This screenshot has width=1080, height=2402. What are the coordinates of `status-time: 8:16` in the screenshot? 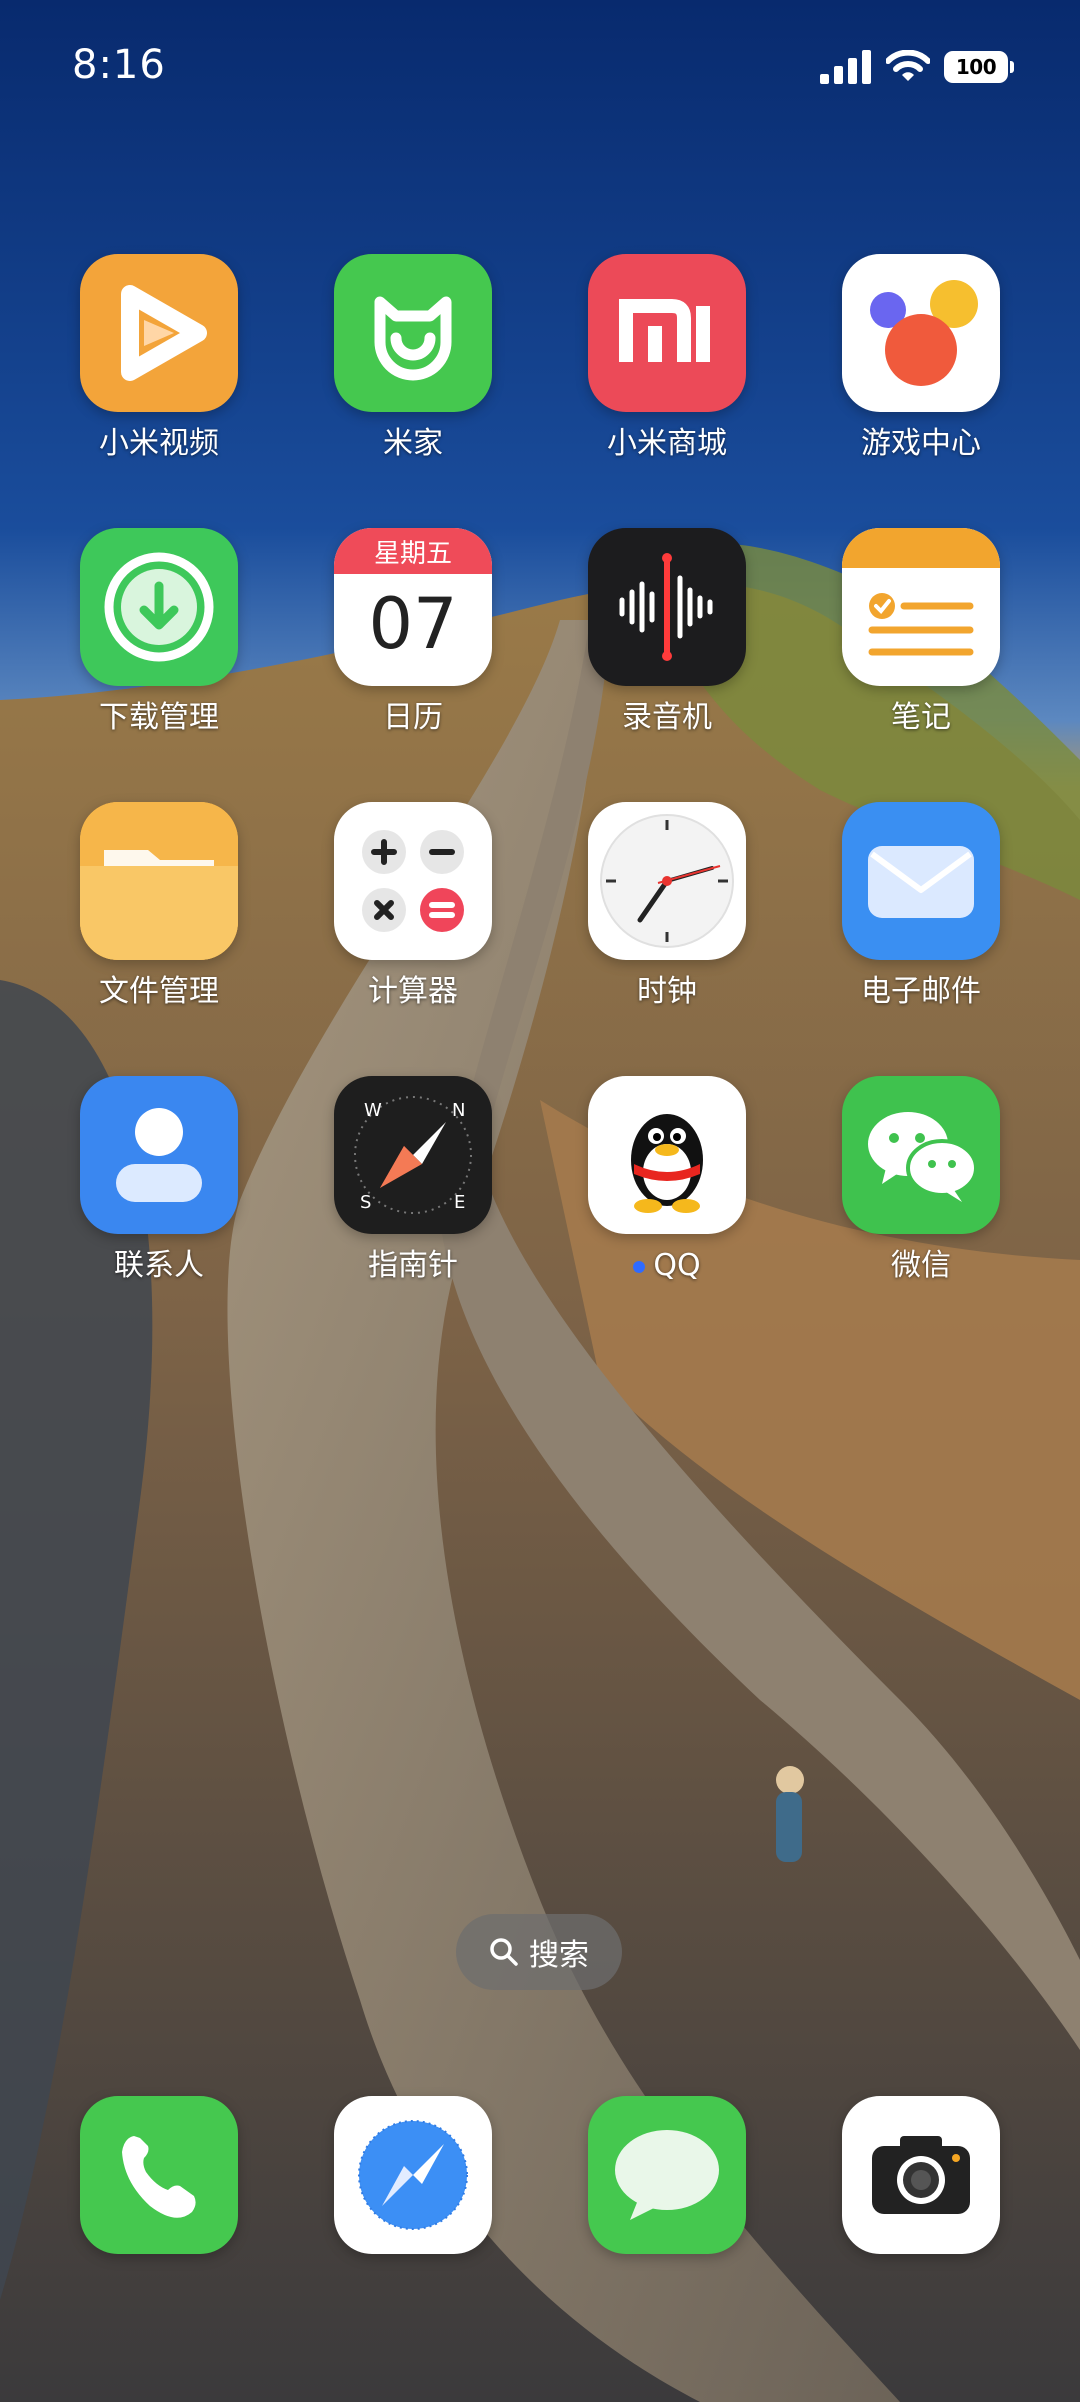 It's located at (119, 65).